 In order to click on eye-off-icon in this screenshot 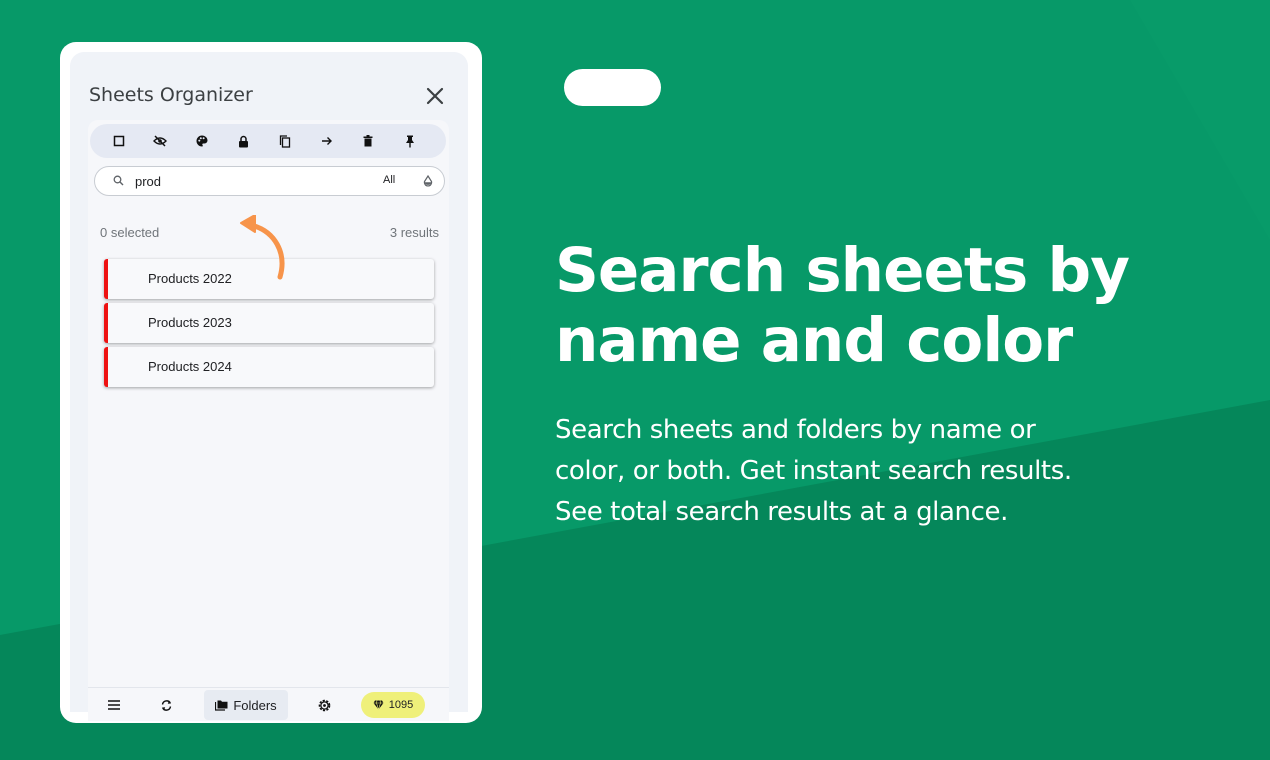, I will do `click(160, 141)`.